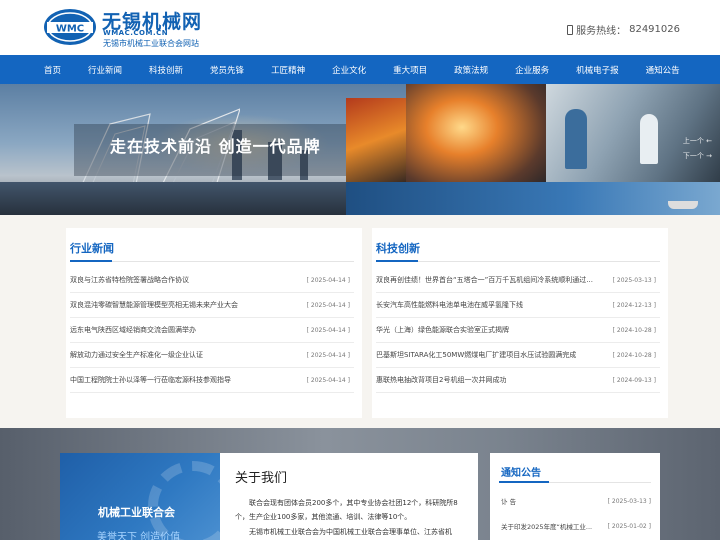  I want to click on notice-list-item: 关于印发2025年度“机械工业... [ 2025-01-02 ], so click(576, 526).